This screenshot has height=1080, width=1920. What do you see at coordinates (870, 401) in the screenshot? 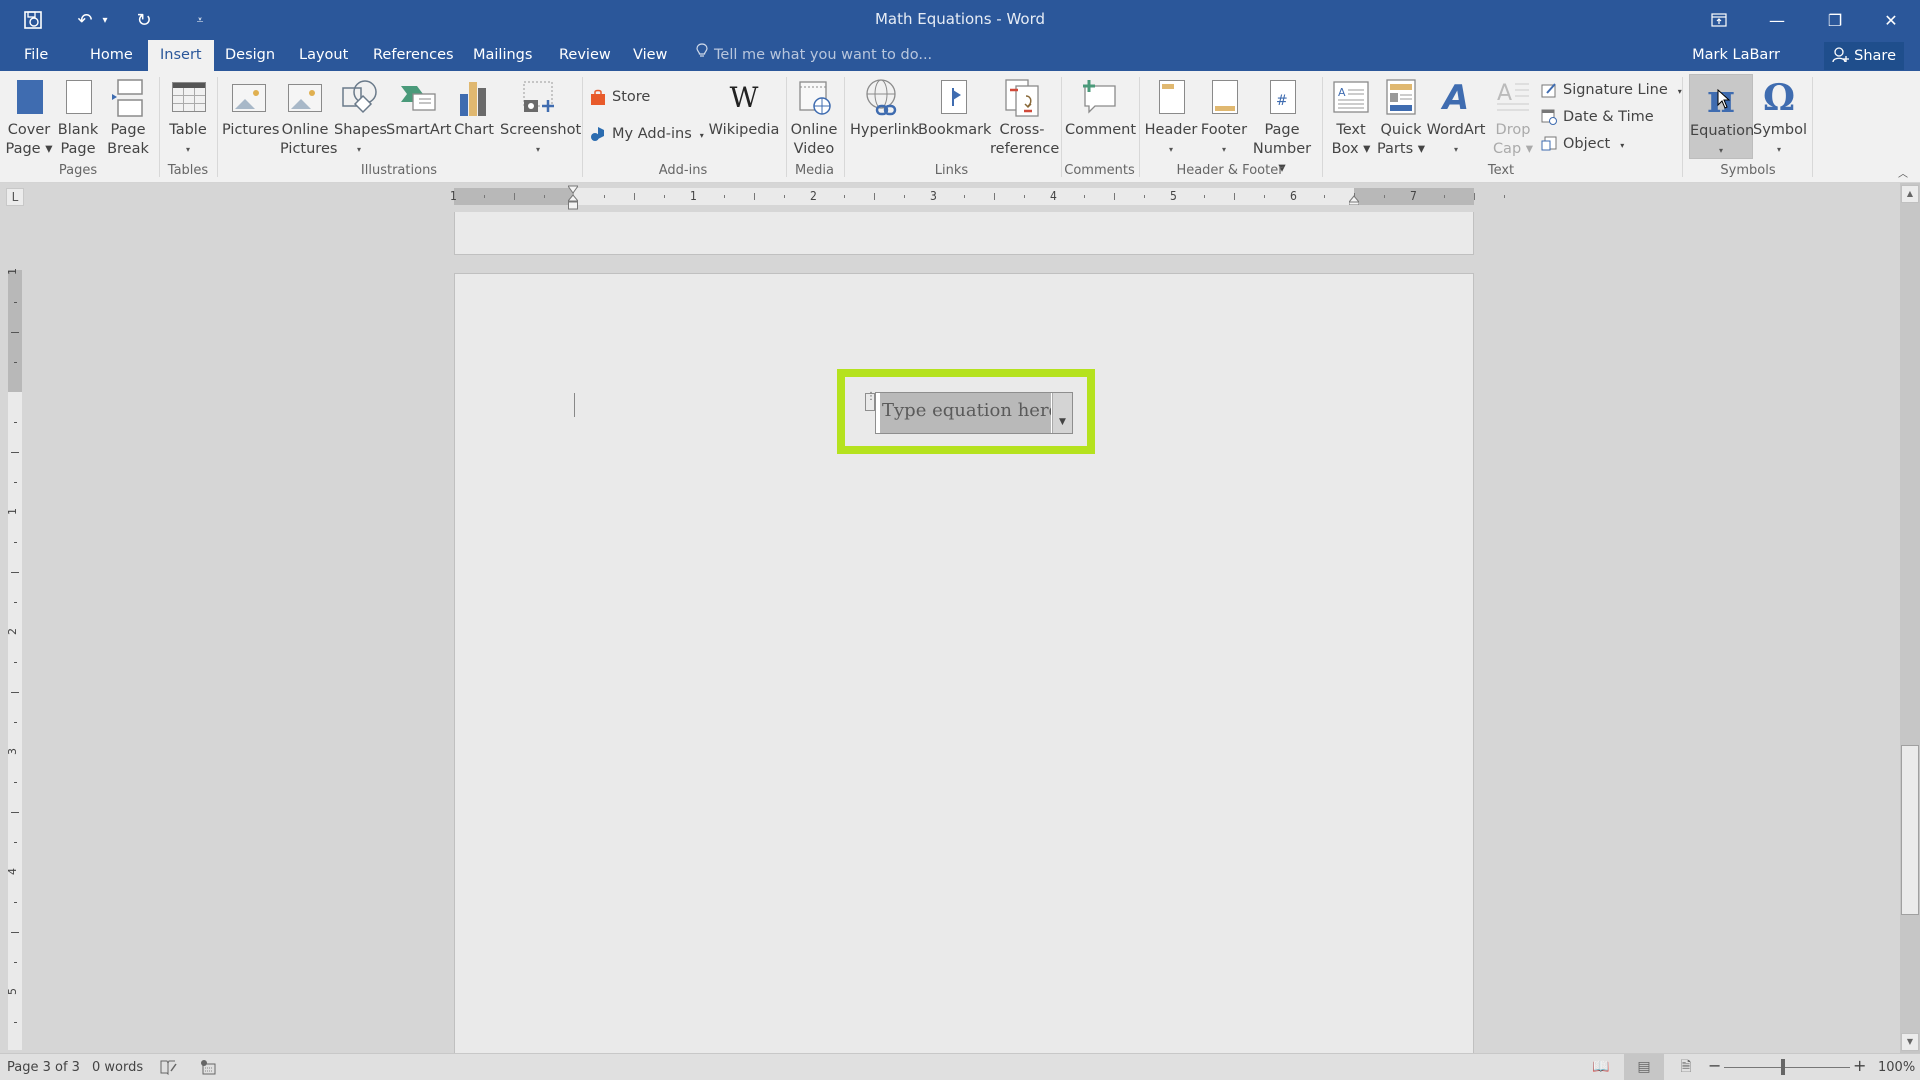
I see `equation-move-handle: ⋮` at bounding box center [870, 401].